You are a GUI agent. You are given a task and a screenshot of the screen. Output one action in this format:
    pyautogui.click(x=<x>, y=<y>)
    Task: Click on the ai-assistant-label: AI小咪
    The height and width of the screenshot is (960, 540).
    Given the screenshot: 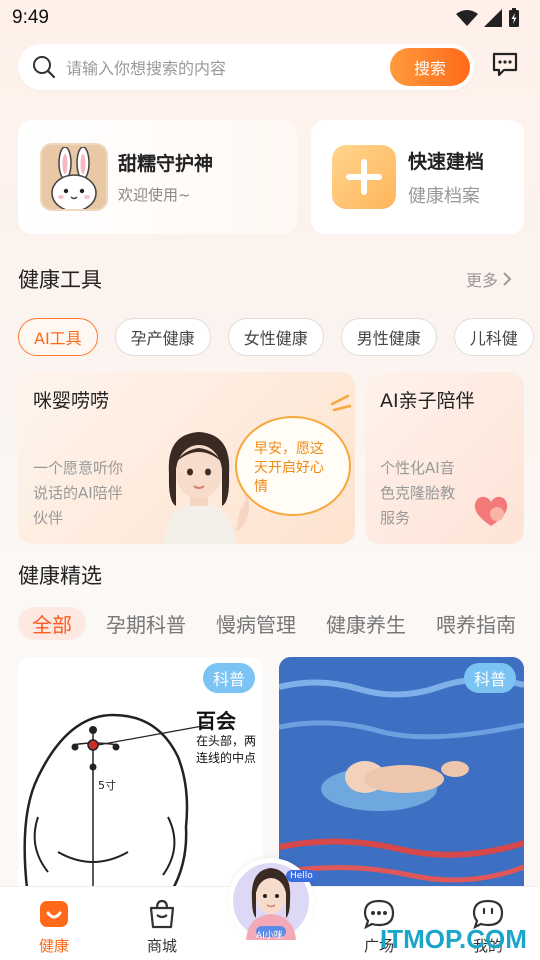 What is the action you would take?
    pyautogui.click(x=269, y=936)
    